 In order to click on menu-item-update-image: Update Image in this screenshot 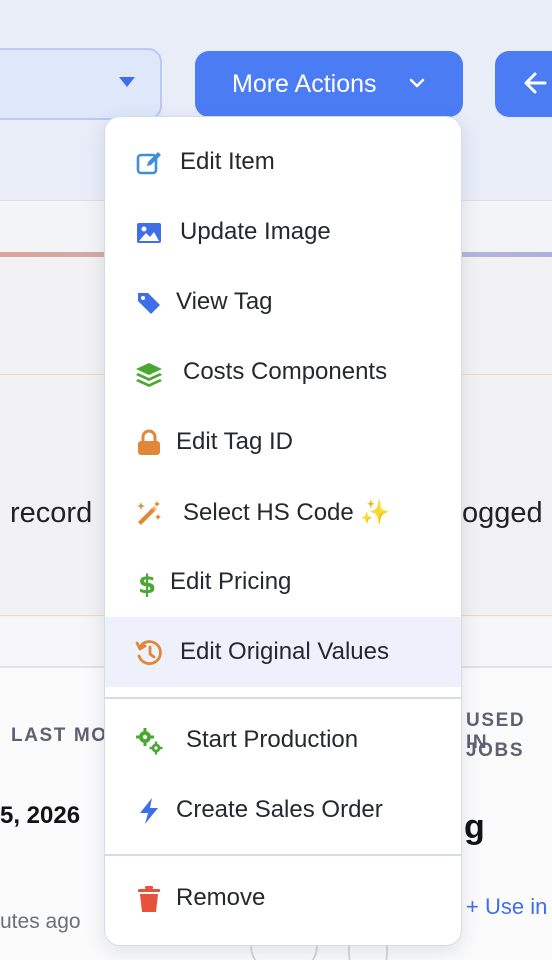, I will do `click(283, 232)`.